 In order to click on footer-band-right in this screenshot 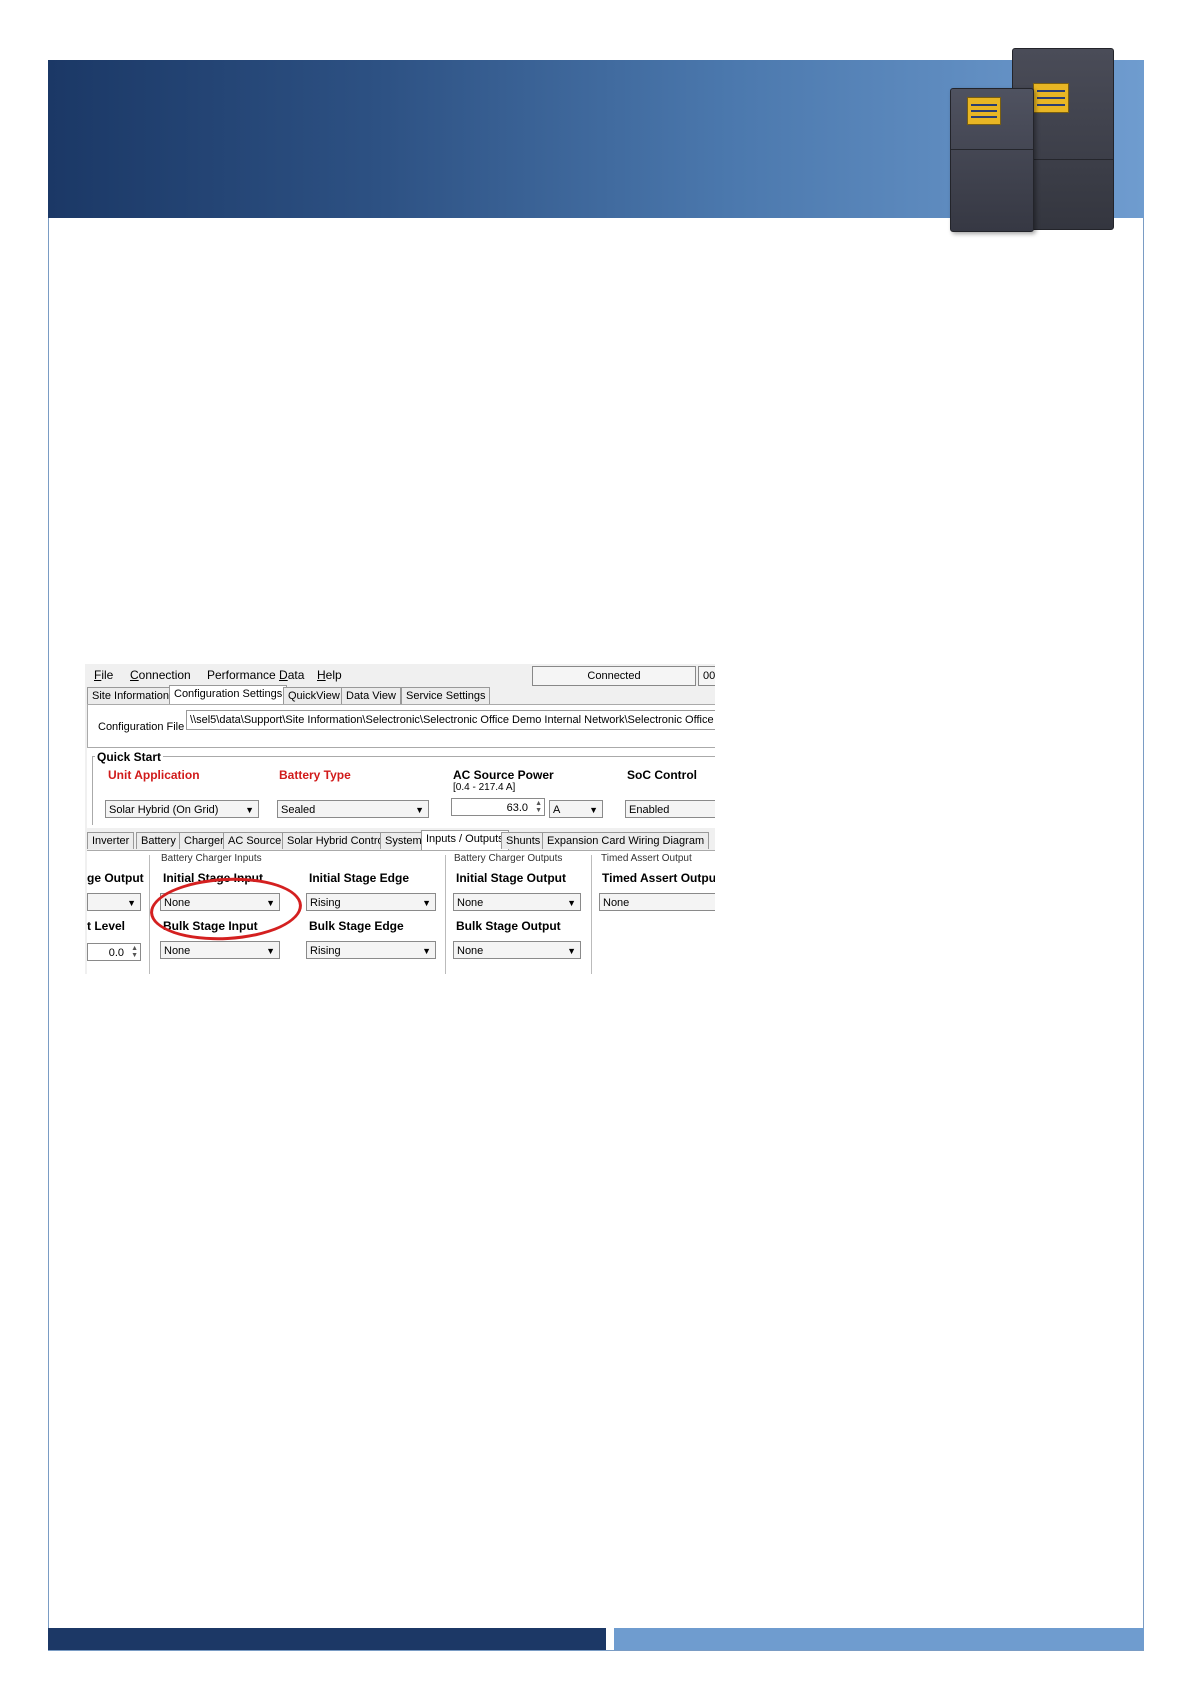, I will do `click(879, 1639)`.